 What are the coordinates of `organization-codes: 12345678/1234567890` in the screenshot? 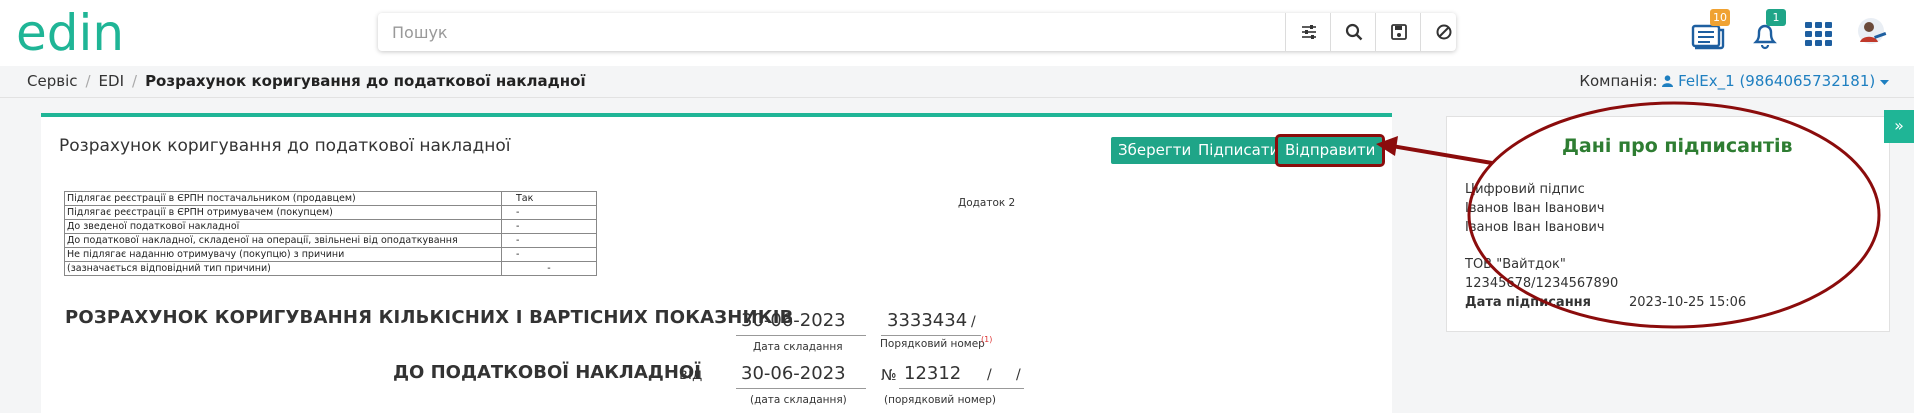 It's located at (1542, 283).